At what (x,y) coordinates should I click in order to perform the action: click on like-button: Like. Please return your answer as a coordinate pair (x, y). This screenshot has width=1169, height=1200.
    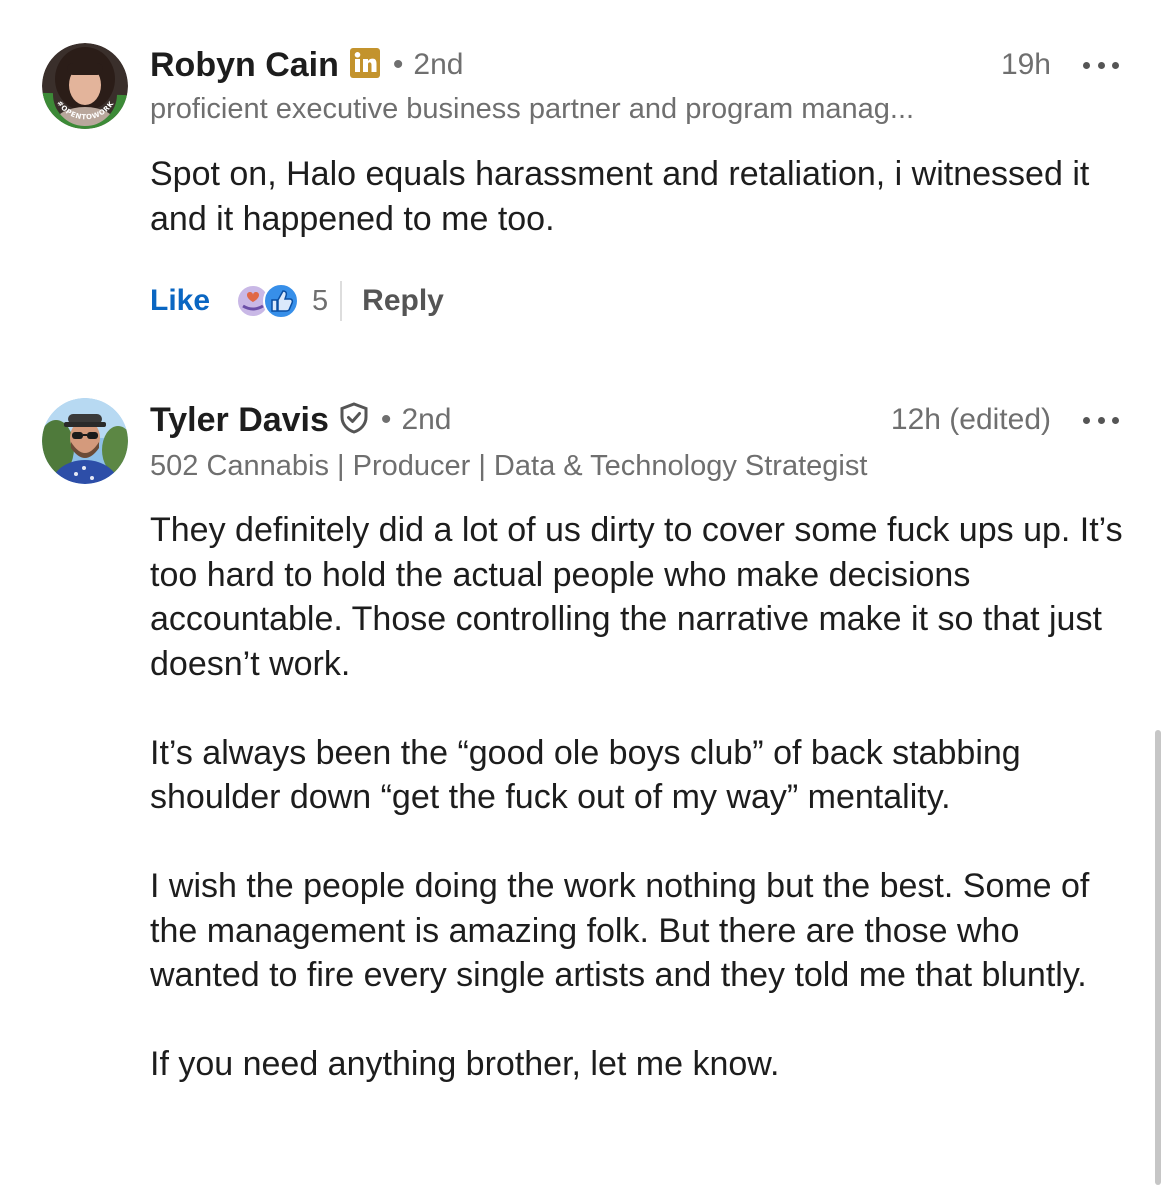
    Looking at the image, I should click on (180, 301).